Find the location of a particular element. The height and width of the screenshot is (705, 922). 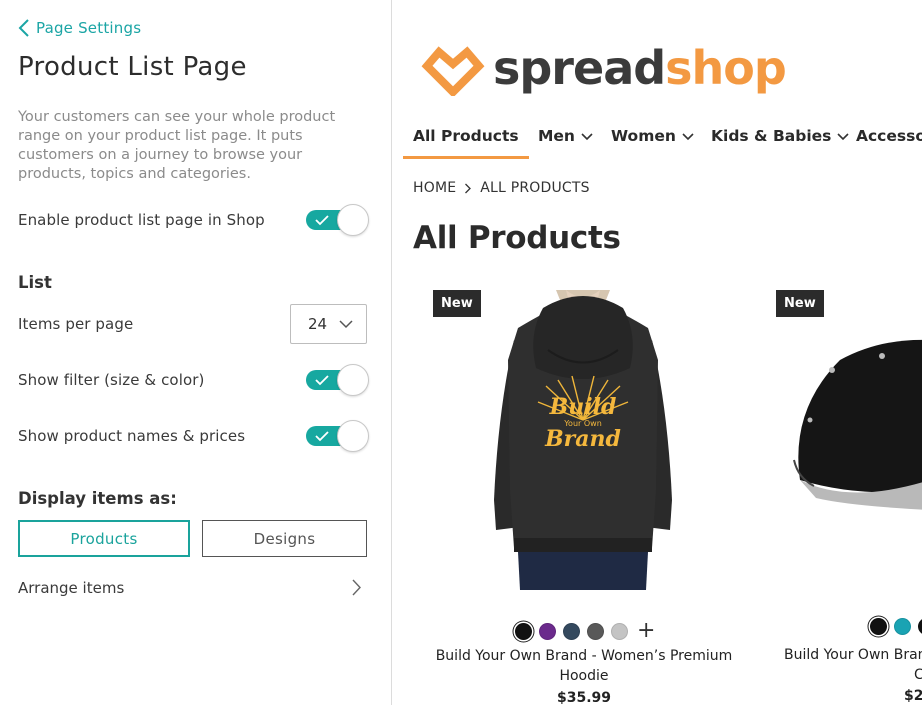

swatch-navy is located at coordinates (571, 631).